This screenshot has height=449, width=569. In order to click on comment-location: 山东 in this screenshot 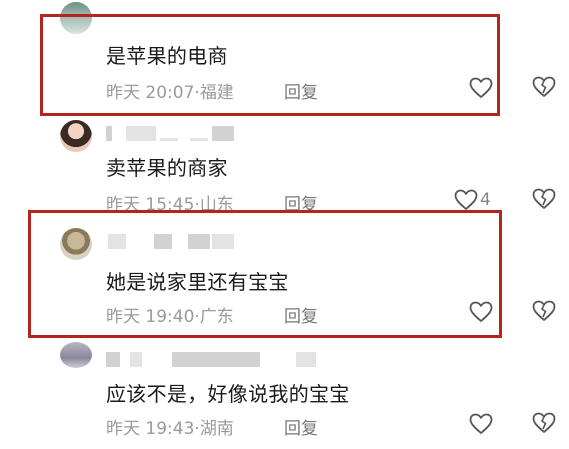, I will do `click(216, 205)`.